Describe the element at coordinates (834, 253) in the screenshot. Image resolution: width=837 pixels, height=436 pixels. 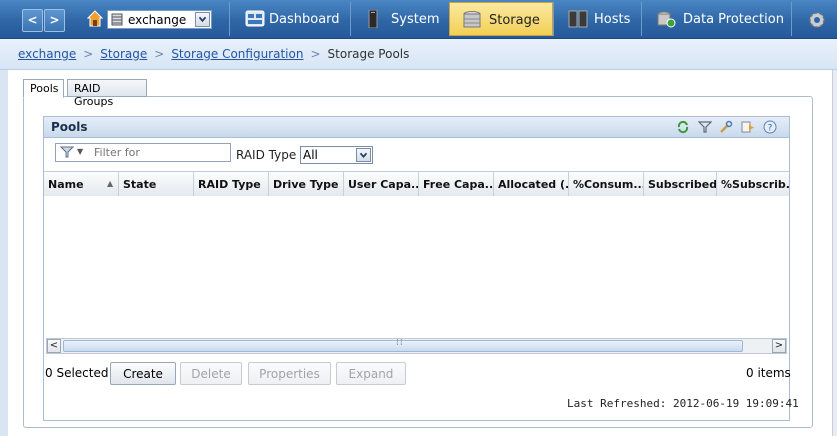
I see `right-splitter` at that location.